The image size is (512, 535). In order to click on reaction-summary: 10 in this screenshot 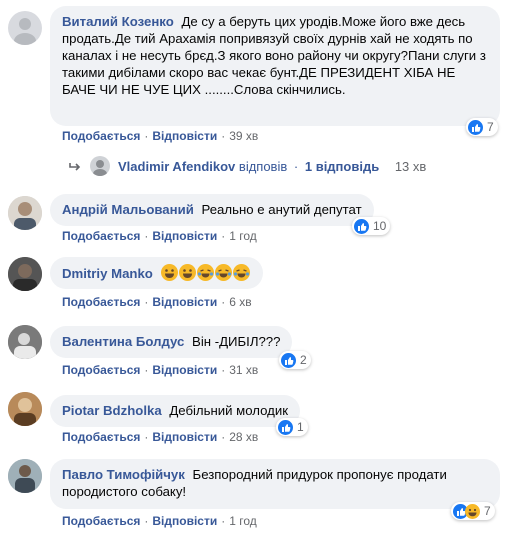, I will do `click(371, 226)`.